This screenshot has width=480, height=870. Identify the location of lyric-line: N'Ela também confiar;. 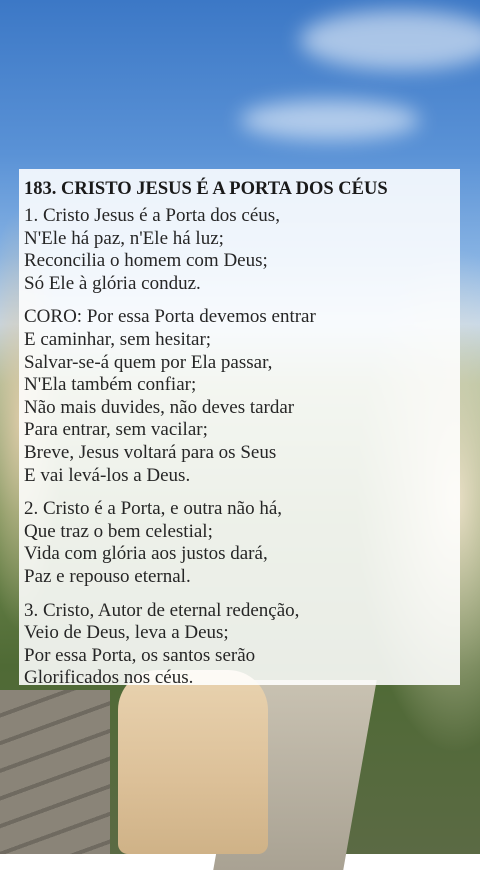
(110, 385).